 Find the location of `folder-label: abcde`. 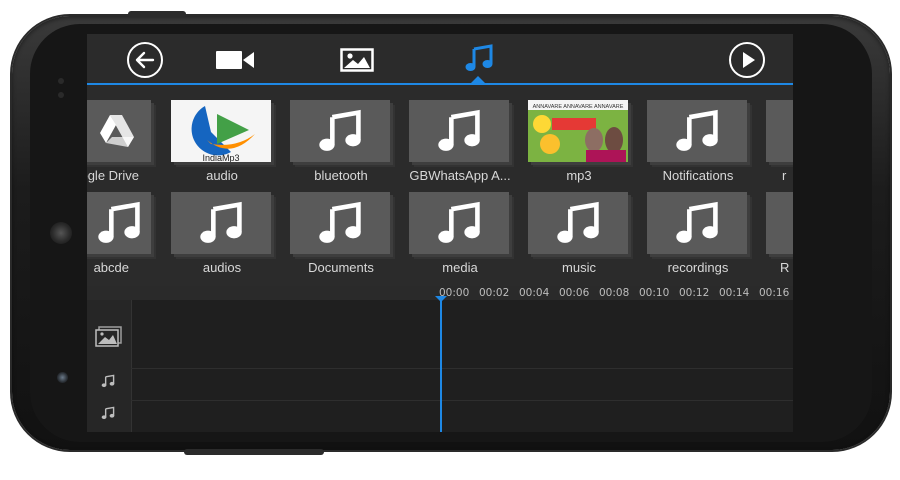

folder-label: abcde is located at coordinates (111, 267).